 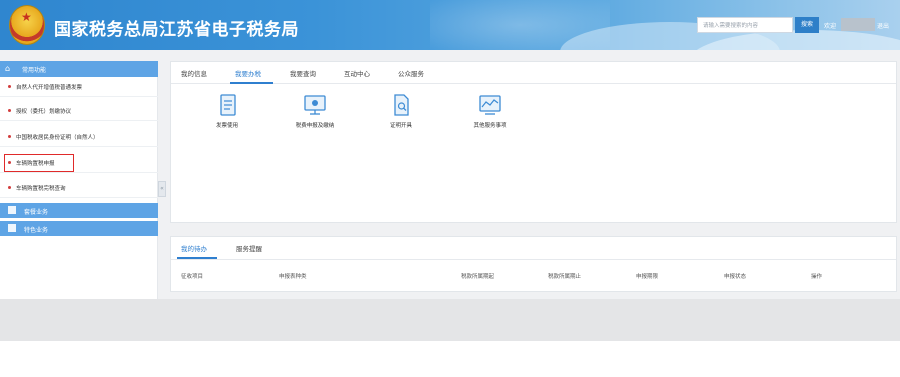 I want to click on function-certificate: 证明开具, so click(x=401, y=114).